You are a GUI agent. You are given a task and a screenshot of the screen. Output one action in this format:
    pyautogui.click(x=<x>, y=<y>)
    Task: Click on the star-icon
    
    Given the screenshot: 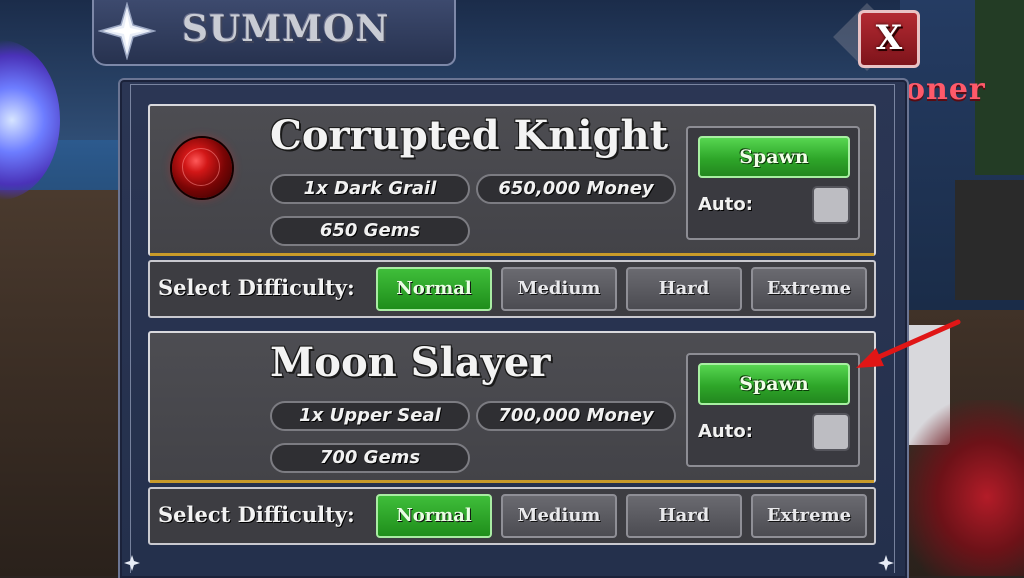 What is the action you would take?
    pyautogui.click(x=127, y=31)
    